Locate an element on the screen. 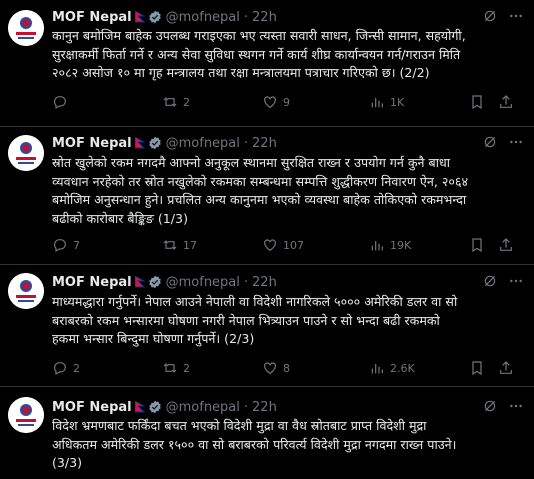 Image resolution: width=534 pixels, height=479 pixels. reply-count: 2 is located at coordinates (76, 368).